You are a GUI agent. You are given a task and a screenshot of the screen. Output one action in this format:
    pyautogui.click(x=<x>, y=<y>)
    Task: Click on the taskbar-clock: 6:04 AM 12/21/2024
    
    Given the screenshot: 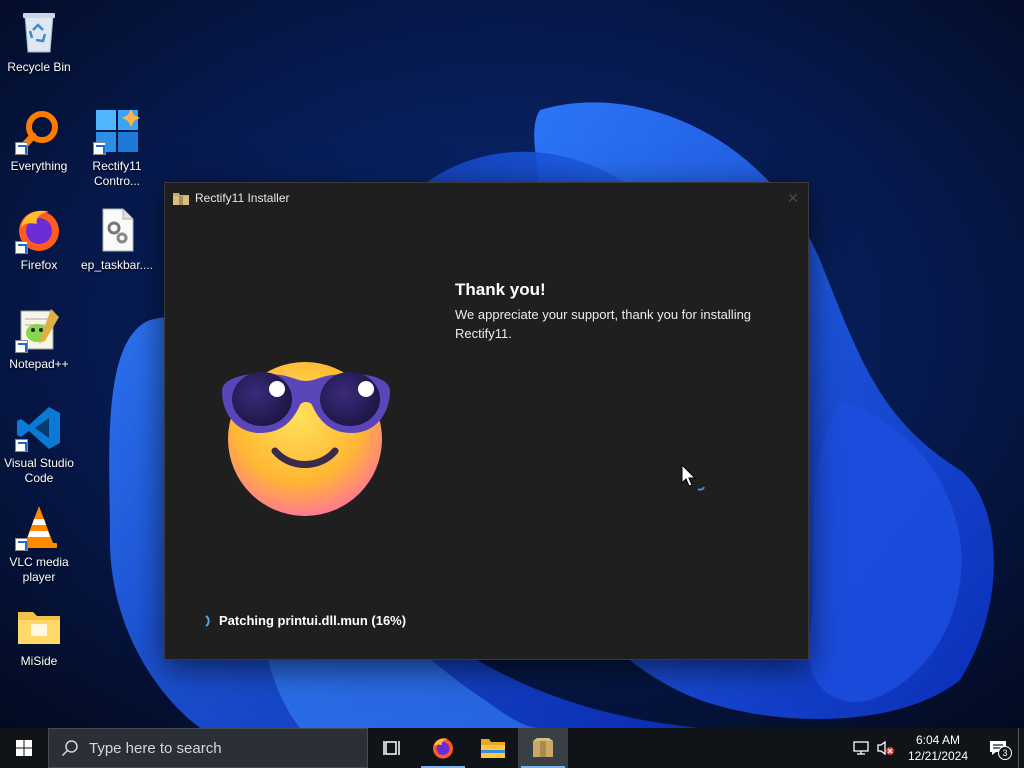 What is the action you would take?
    pyautogui.click(x=938, y=748)
    